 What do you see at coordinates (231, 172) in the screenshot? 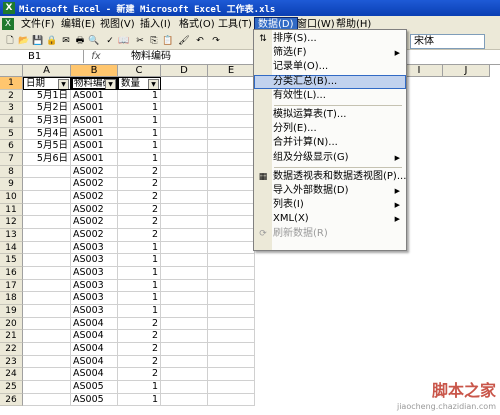
I see `cell-e8` at bounding box center [231, 172].